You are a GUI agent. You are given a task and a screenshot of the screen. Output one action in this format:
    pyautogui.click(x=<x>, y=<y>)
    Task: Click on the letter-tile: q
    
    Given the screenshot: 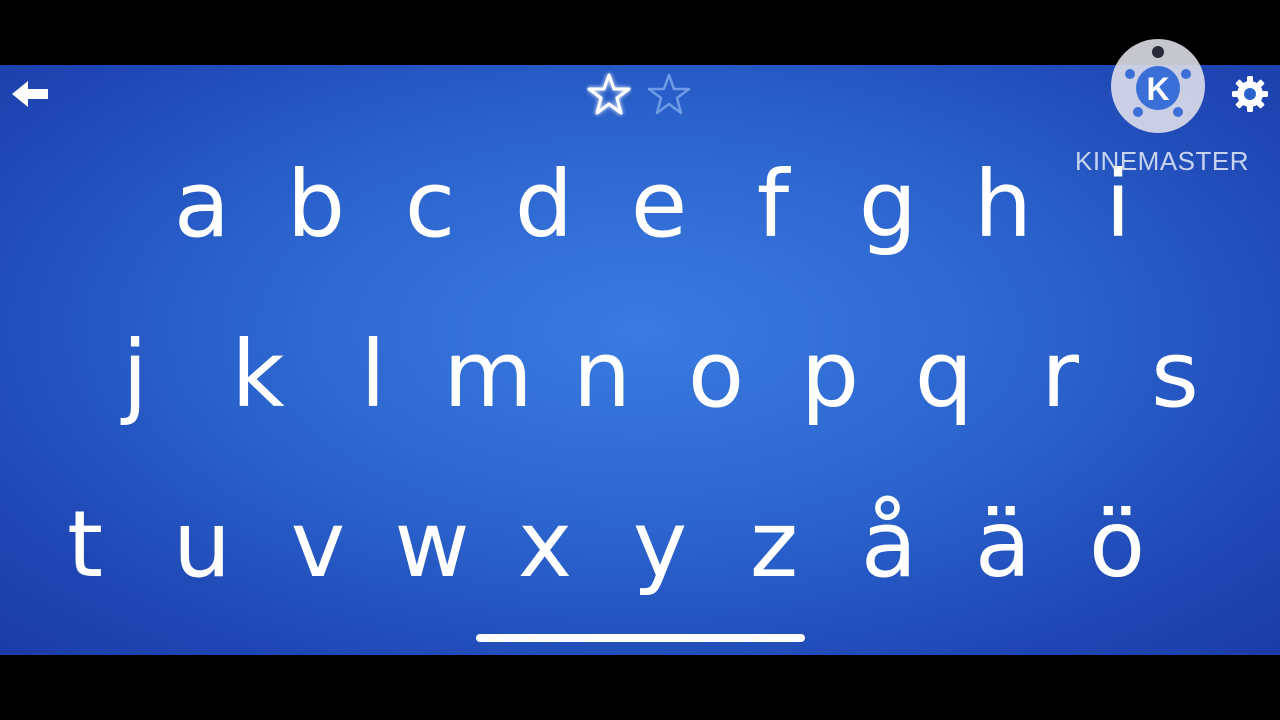 What is the action you would take?
    pyautogui.click(x=944, y=375)
    